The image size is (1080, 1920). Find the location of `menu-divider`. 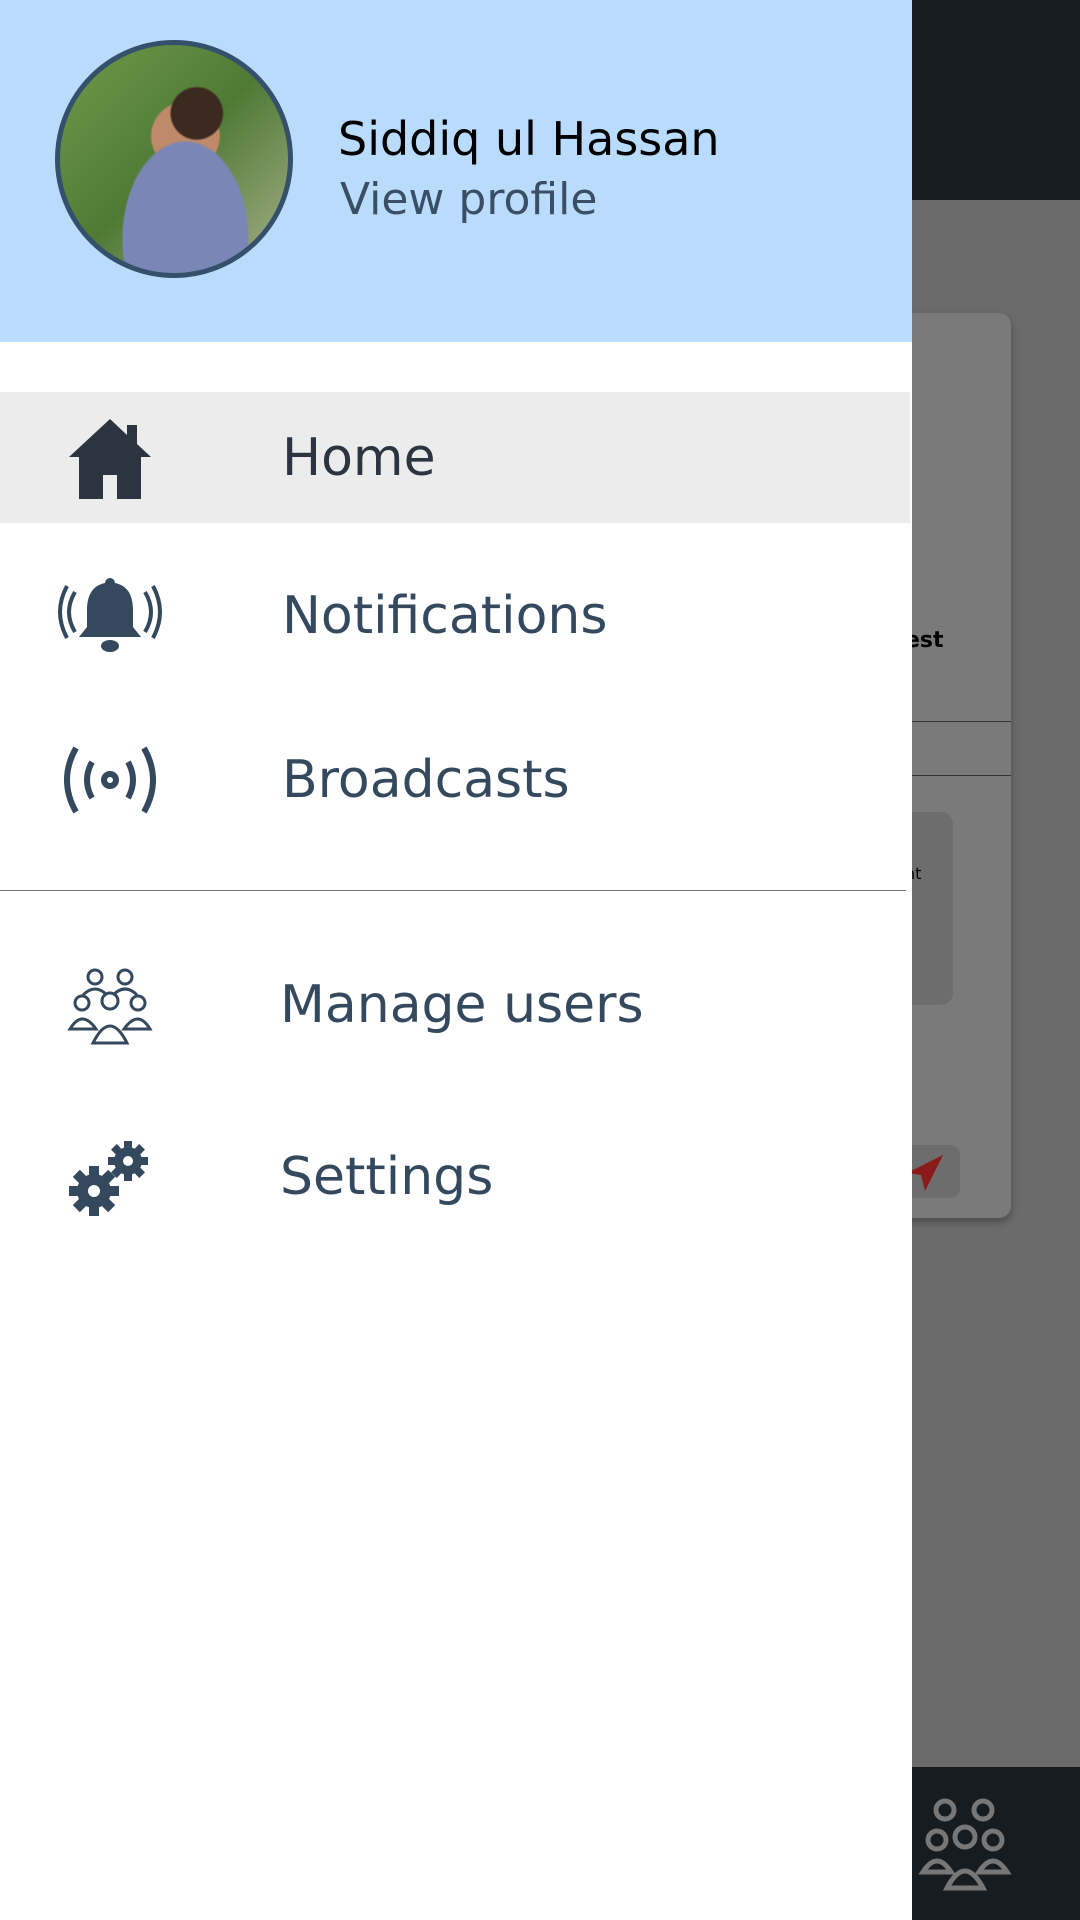

menu-divider is located at coordinates (453, 890).